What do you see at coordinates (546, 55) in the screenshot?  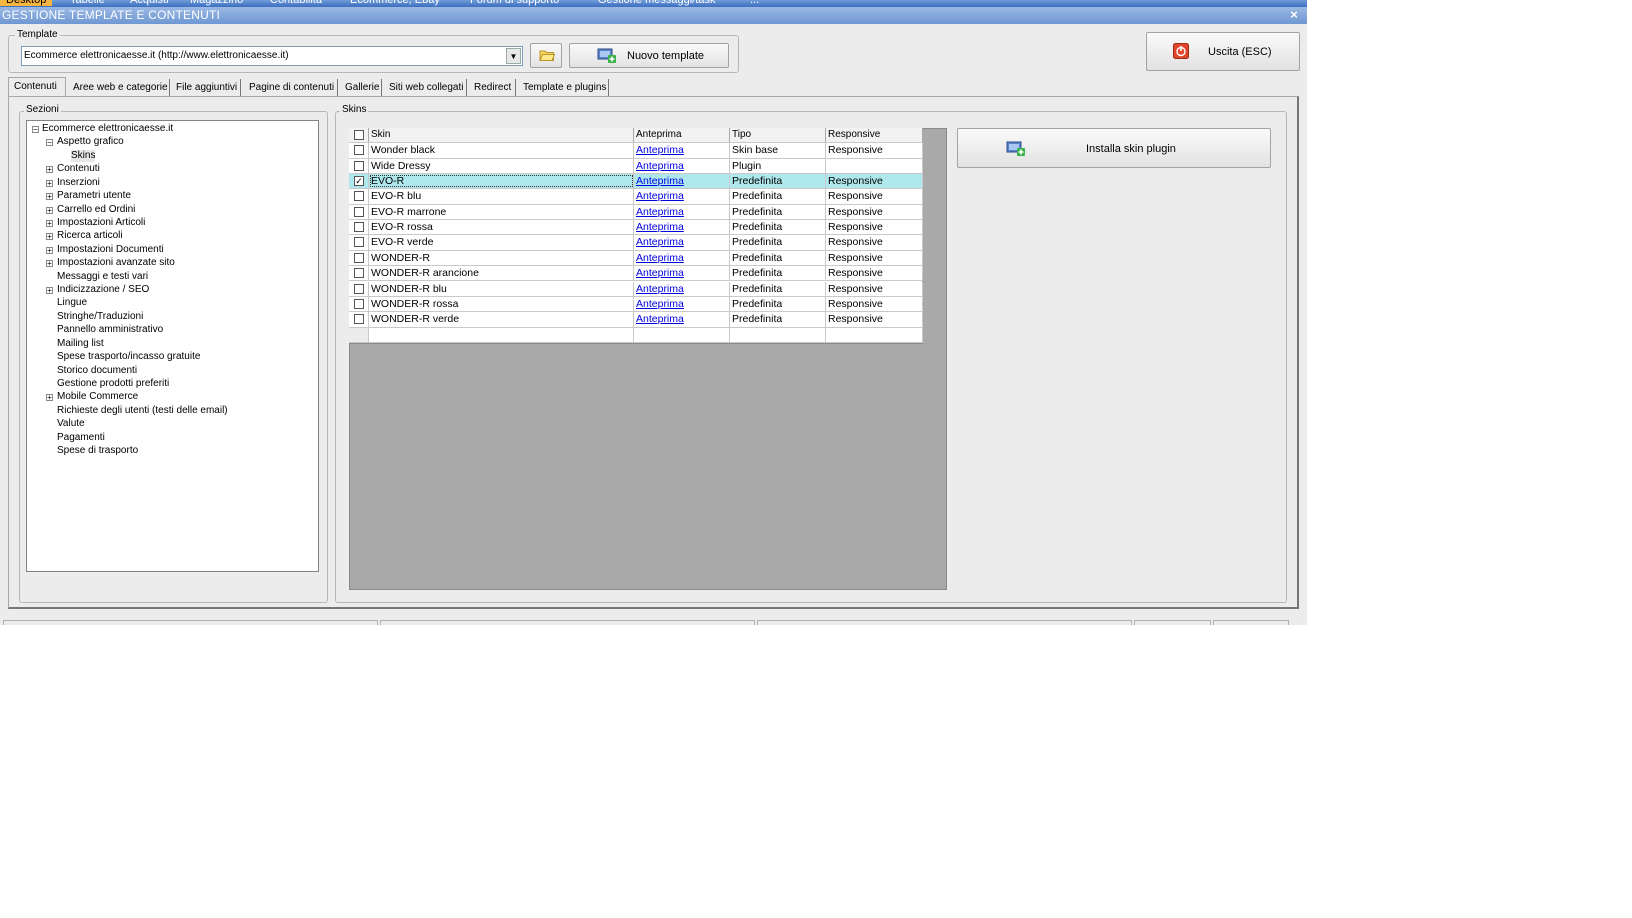 I see `open-folder-button` at bounding box center [546, 55].